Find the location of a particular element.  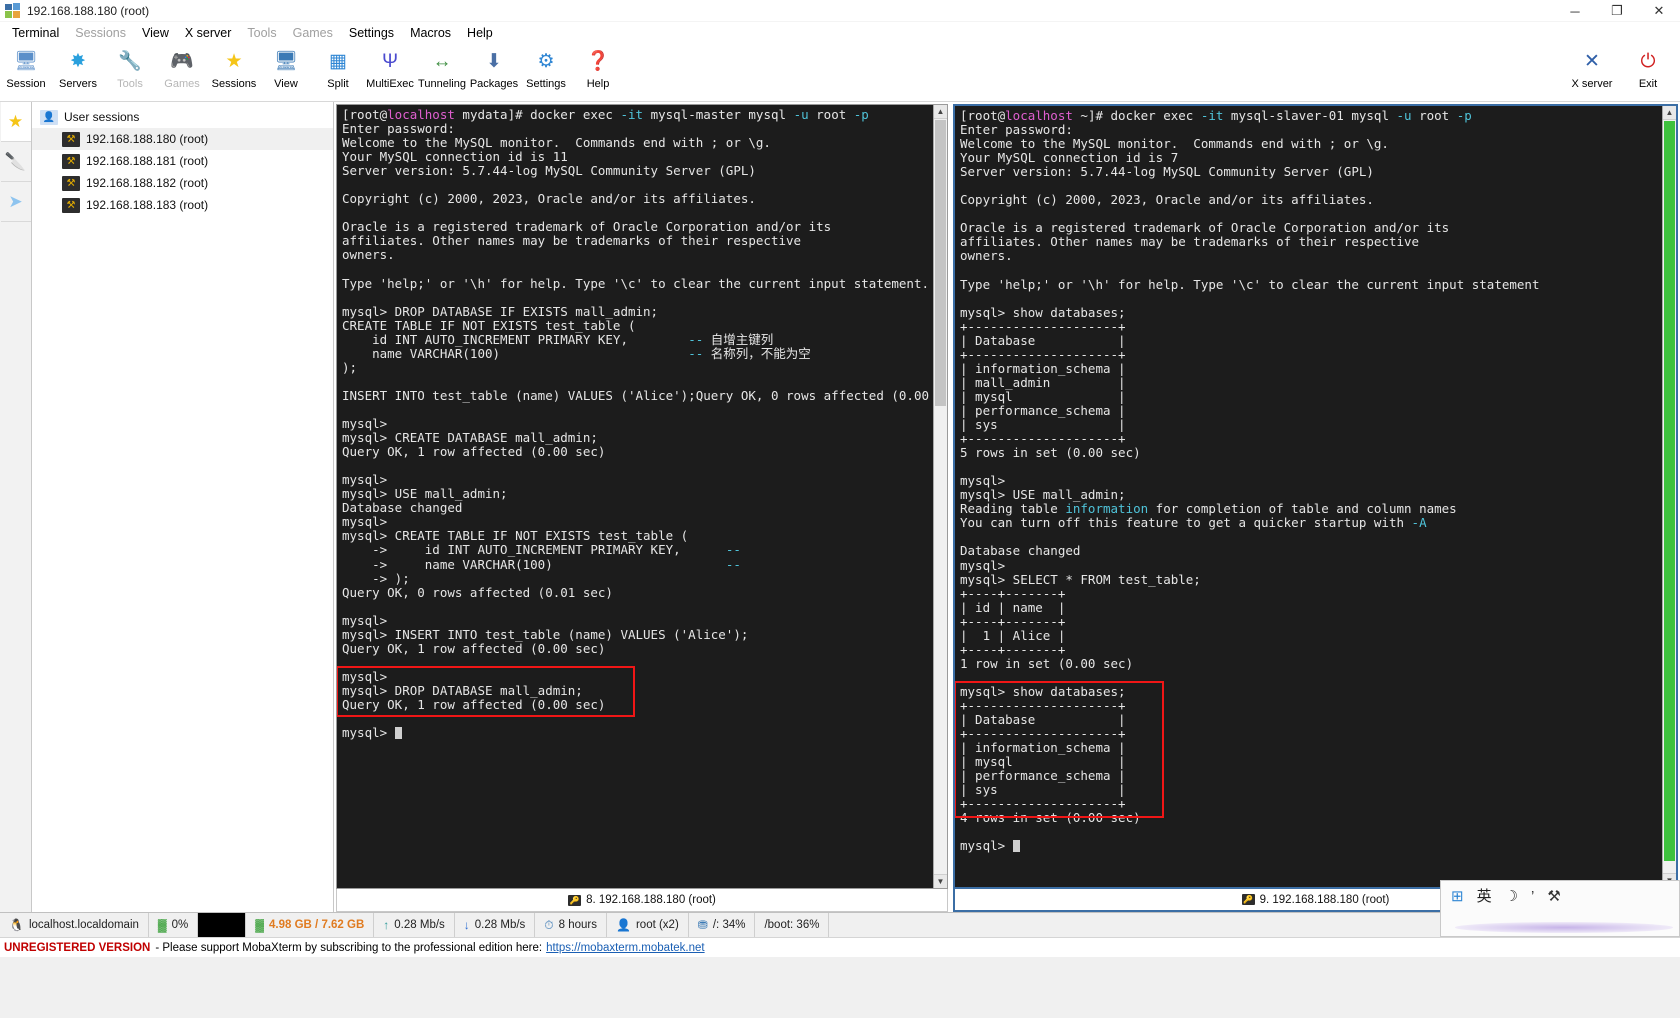

system-tray: ⊞ 英 ☽ ’ ⚒ is located at coordinates (1560, 908).